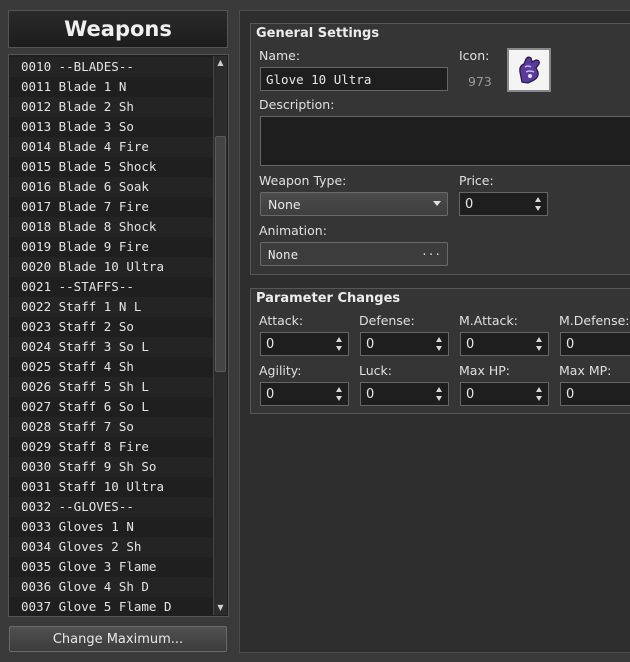  Describe the element at coordinates (504, 344) in the screenshot. I see `m-attack-stepper: 0` at that location.